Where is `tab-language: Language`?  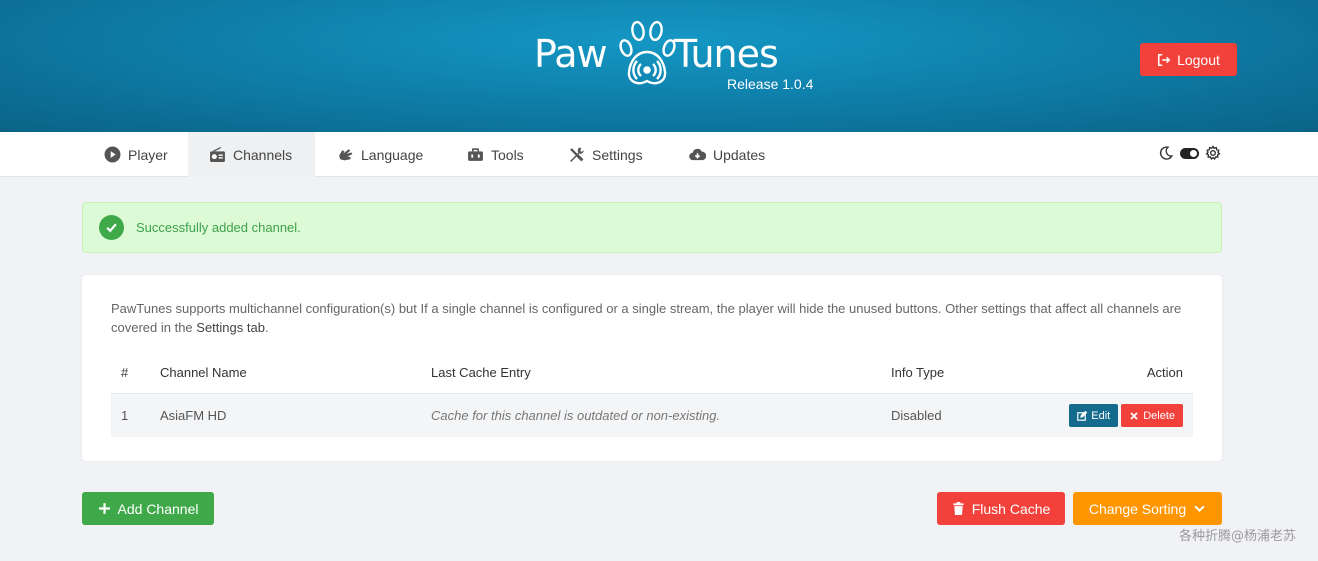 tab-language: Language is located at coordinates (380, 154).